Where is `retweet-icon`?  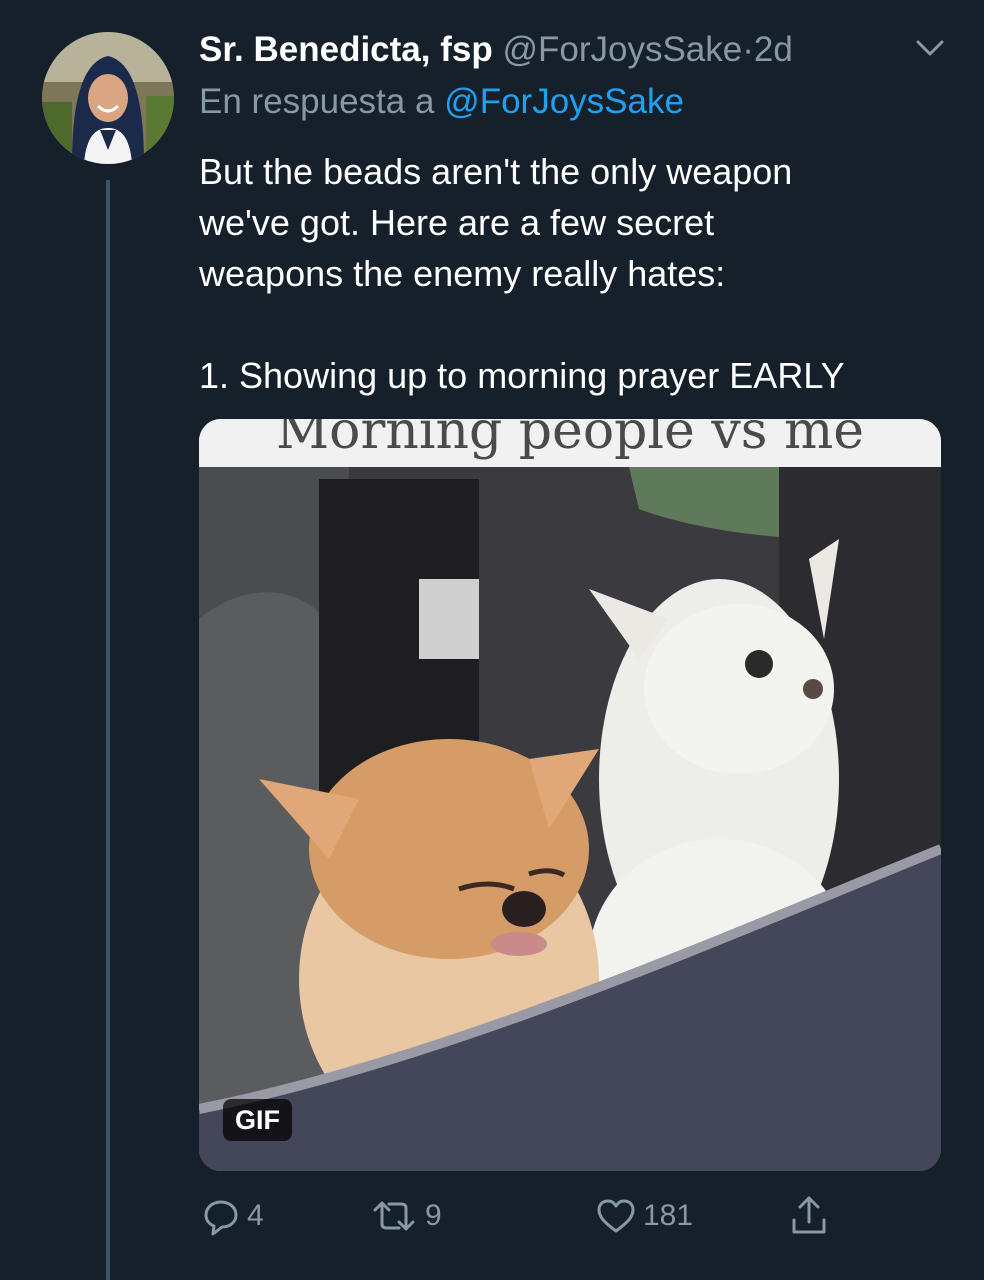
retweet-icon is located at coordinates (394, 1216).